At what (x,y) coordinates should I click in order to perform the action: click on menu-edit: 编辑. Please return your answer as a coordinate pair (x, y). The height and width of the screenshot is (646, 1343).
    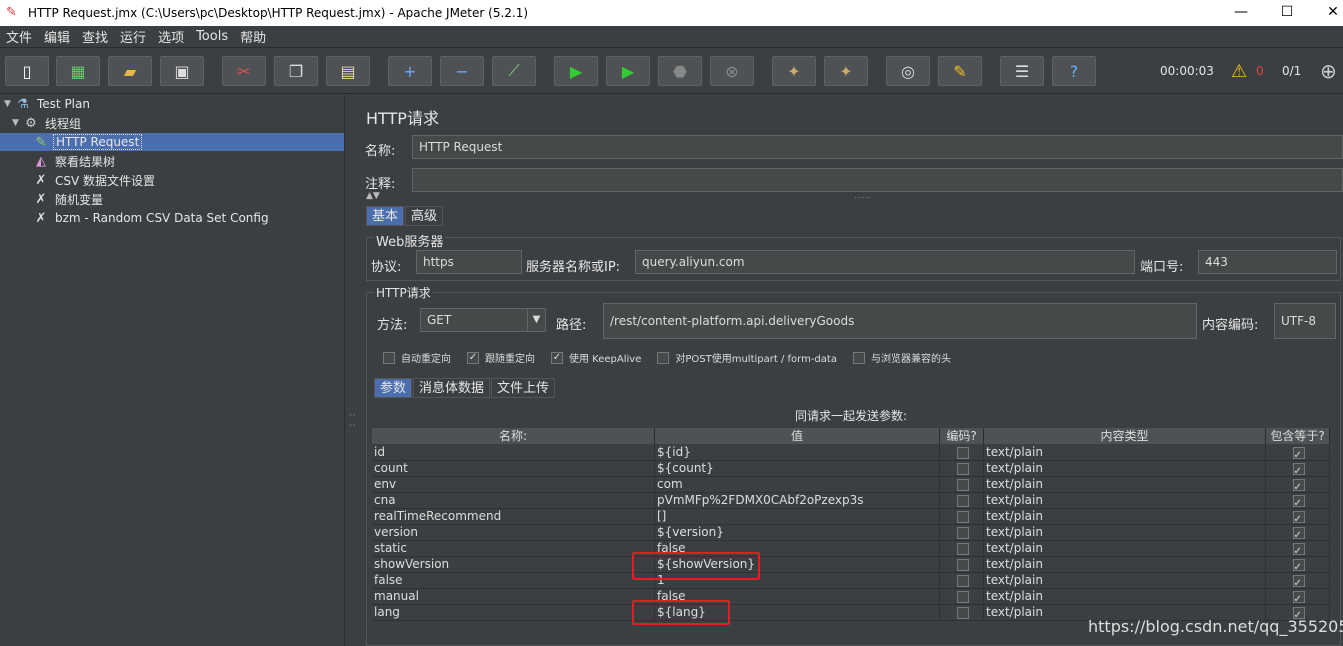
    Looking at the image, I should click on (57, 36).